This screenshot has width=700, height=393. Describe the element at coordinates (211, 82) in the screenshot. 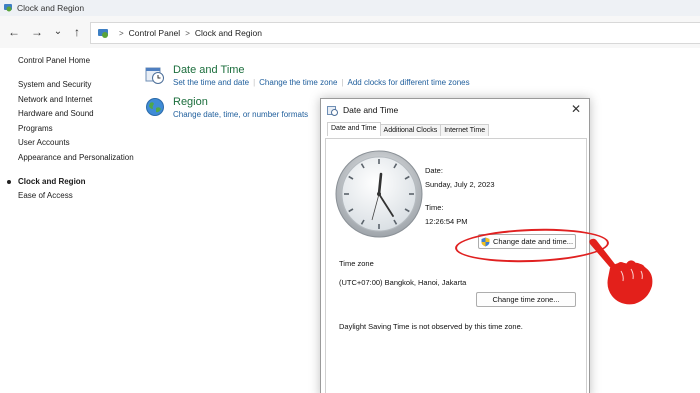

I see `link-set-time-date: Set the time and date` at that location.